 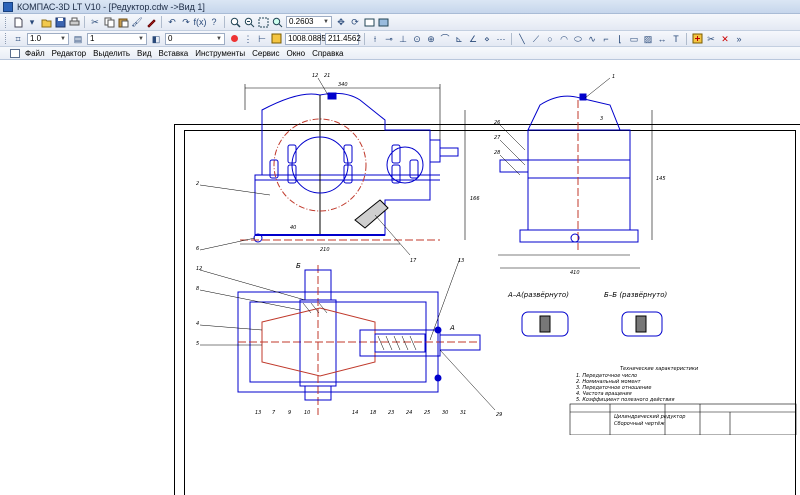 I want to click on redo-icon: ↷, so click(x=186, y=22).